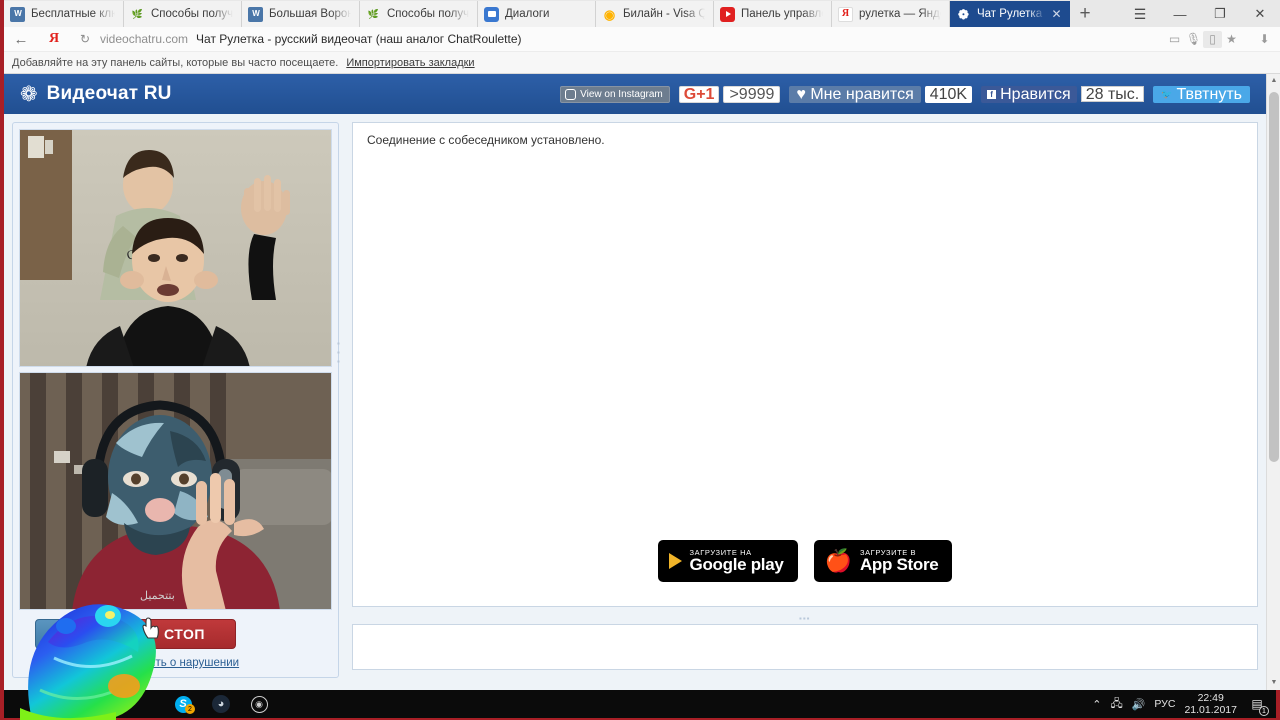 Image resolution: width=1280 pixels, height=720 pixels. I want to click on page-scrollbar: ▲ ▼, so click(1273, 382).